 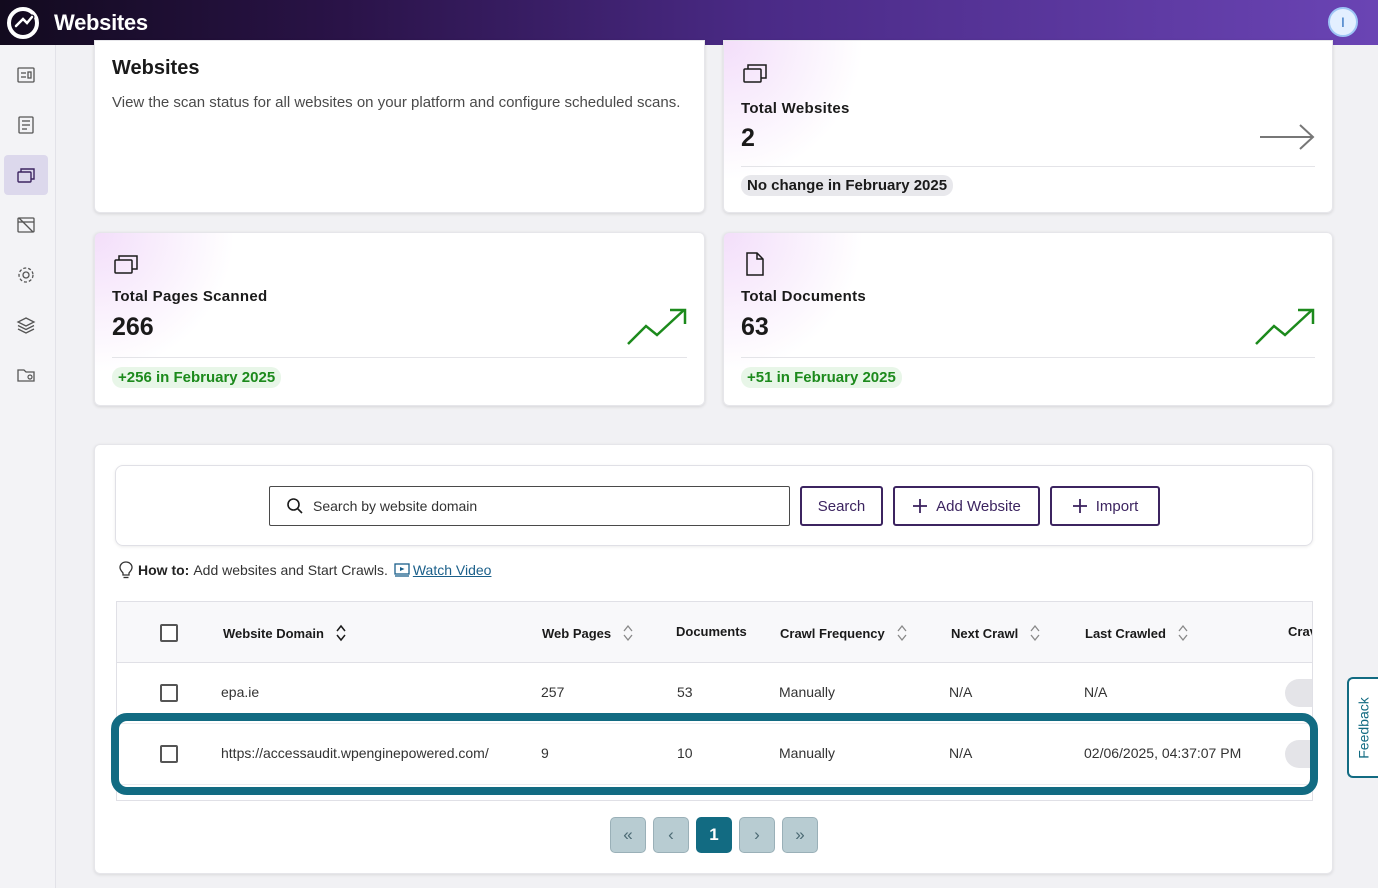 I want to click on howto-prefix: How to:, so click(x=164, y=570).